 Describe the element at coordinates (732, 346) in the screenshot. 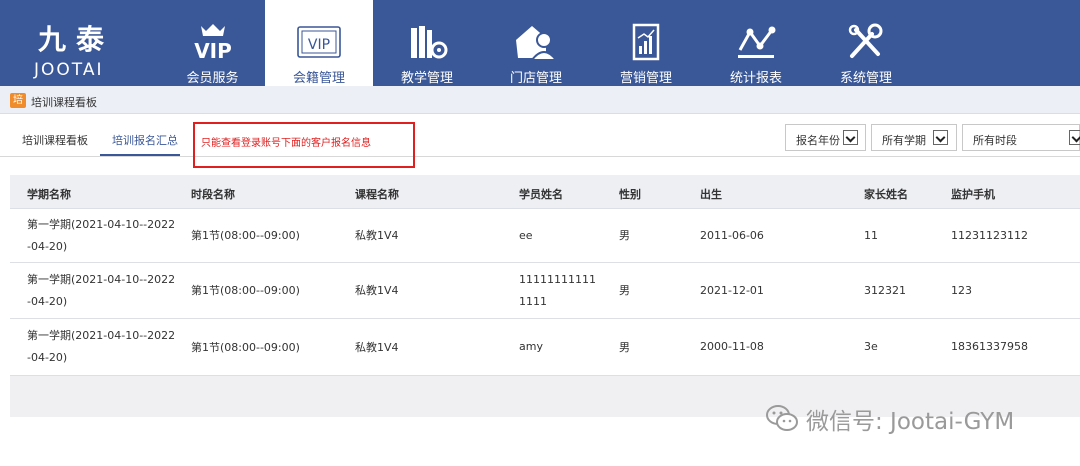

I see `cell-birth: 2000-11-08` at that location.